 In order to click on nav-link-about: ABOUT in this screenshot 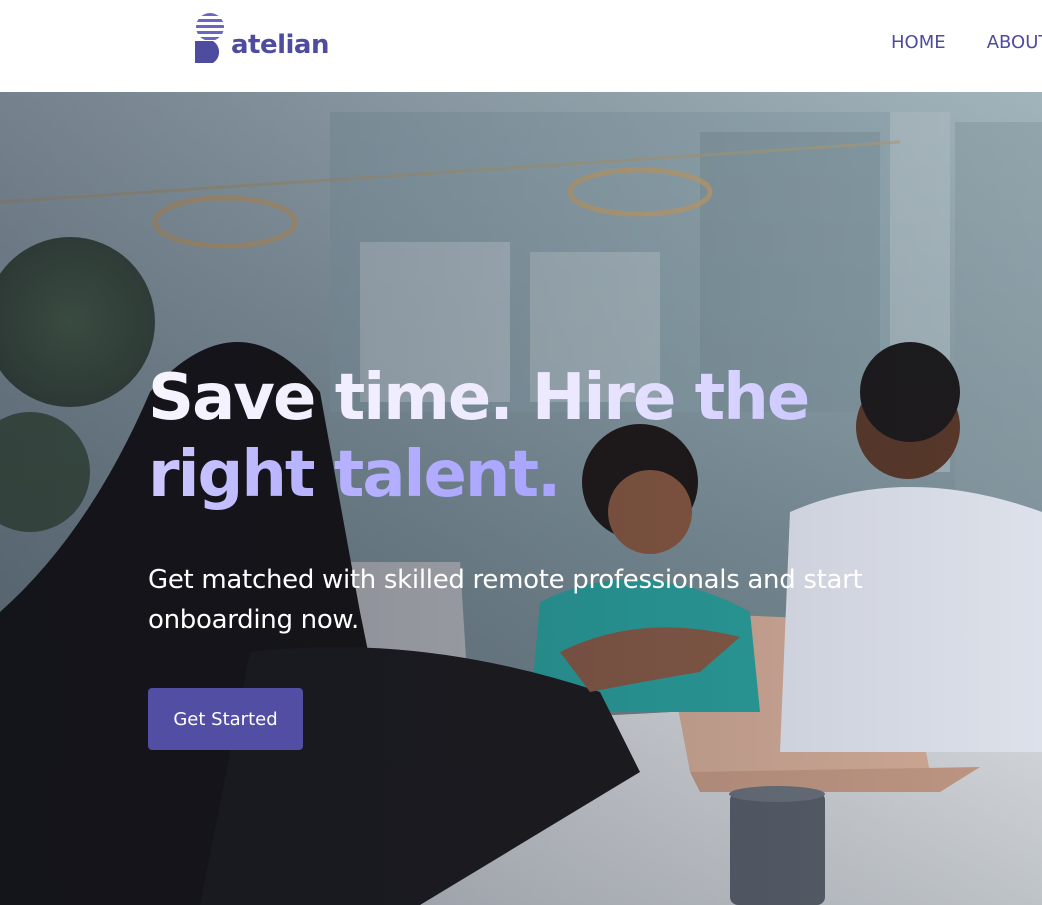, I will do `click(1014, 43)`.